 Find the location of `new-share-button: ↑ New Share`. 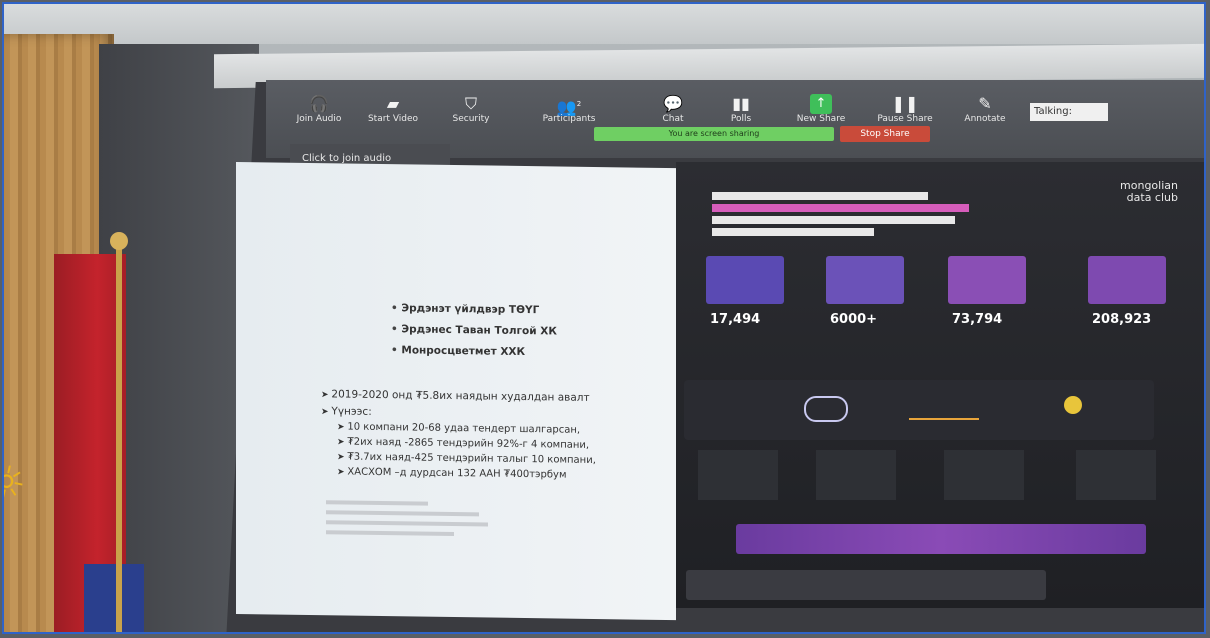

new-share-button: ↑ New Share is located at coordinates (821, 109).